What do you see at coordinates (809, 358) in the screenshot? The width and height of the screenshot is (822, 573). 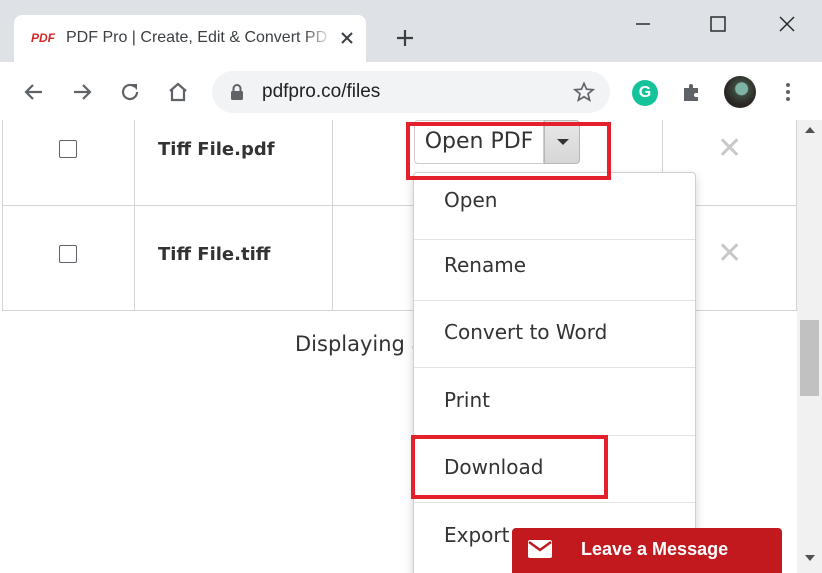 I see `scrollbar-thumb` at bounding box center [809, 358].